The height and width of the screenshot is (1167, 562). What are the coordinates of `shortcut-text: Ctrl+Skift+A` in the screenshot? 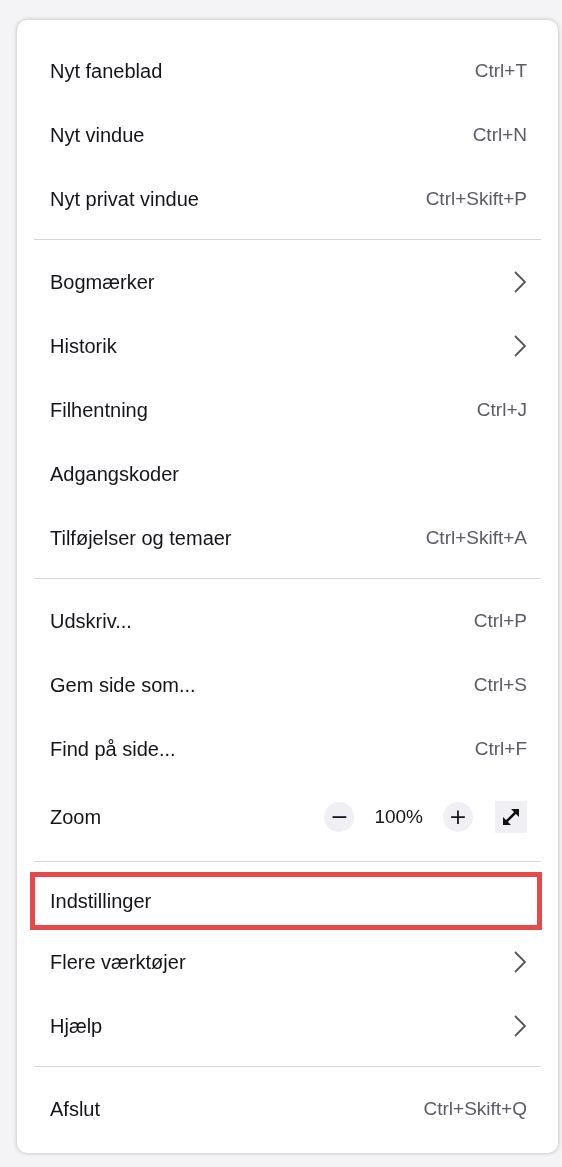 It's located at (476, 538).